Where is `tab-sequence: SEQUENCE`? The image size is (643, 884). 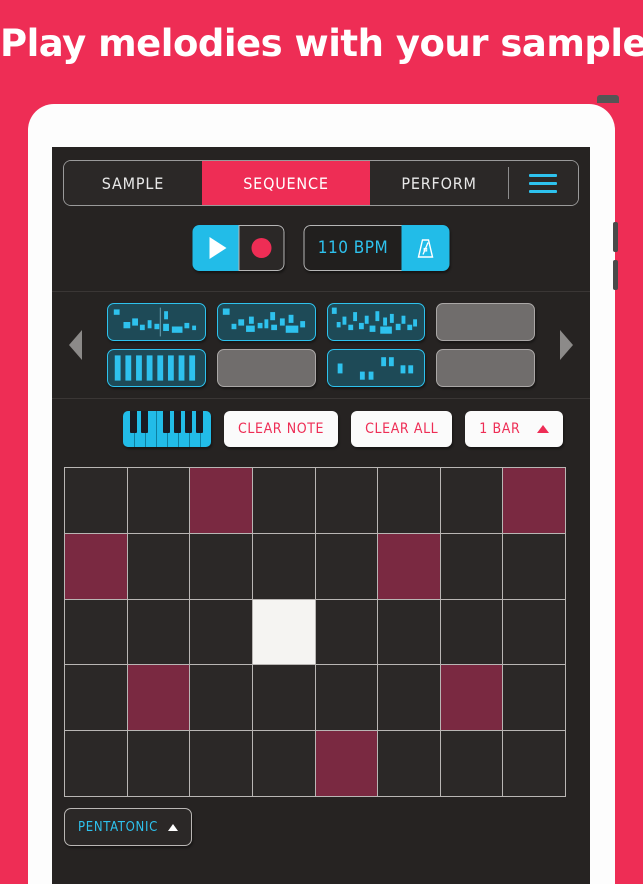
tab-sequence: SEQUENCE is located at coordinates (286, 183).